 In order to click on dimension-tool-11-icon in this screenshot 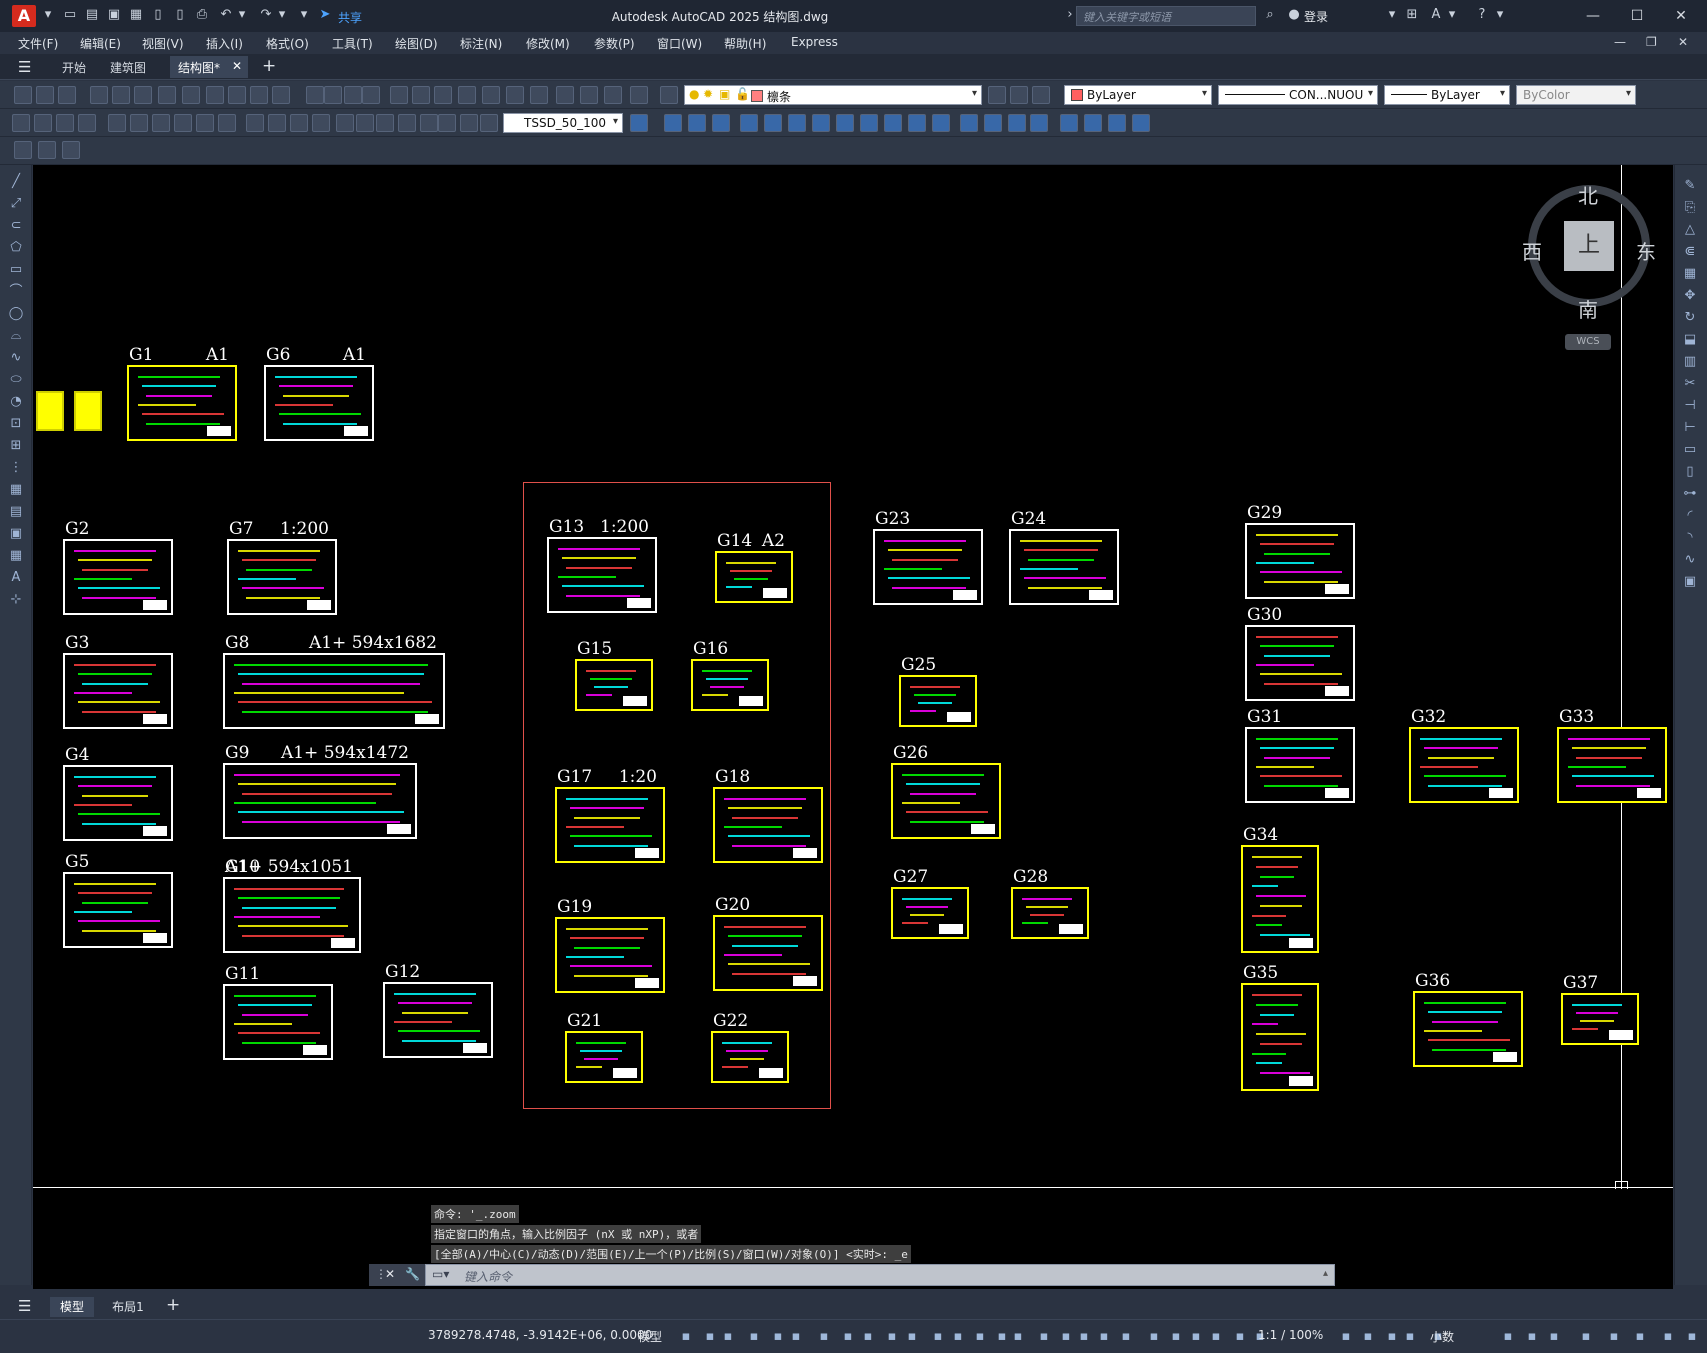, I will do `click(255, 123)`.